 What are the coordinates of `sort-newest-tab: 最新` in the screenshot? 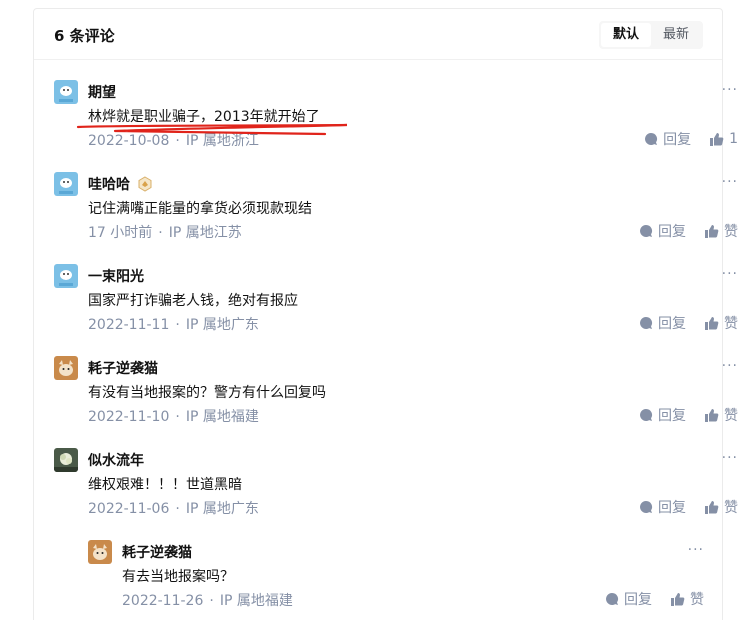 It's located at (676, 35).